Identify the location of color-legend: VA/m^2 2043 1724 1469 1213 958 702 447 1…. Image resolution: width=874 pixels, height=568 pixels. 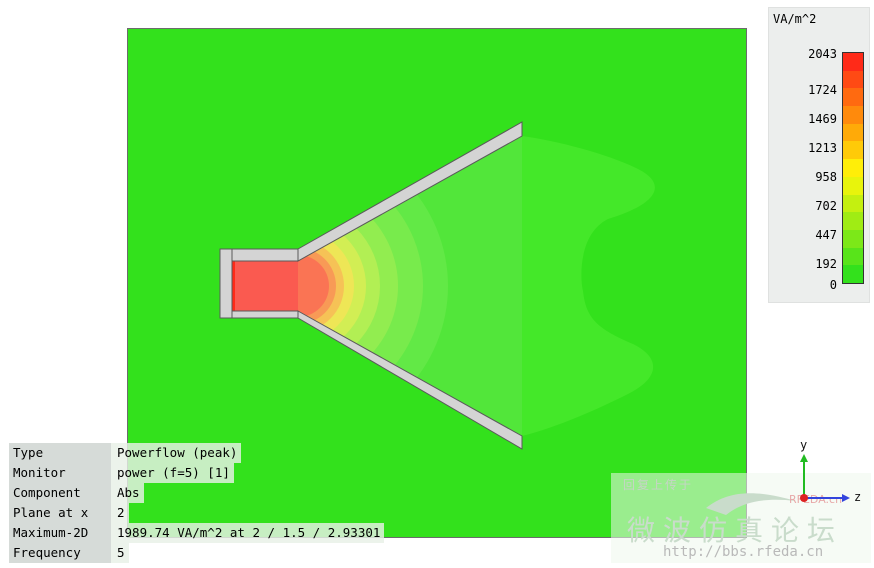
(819, 155).